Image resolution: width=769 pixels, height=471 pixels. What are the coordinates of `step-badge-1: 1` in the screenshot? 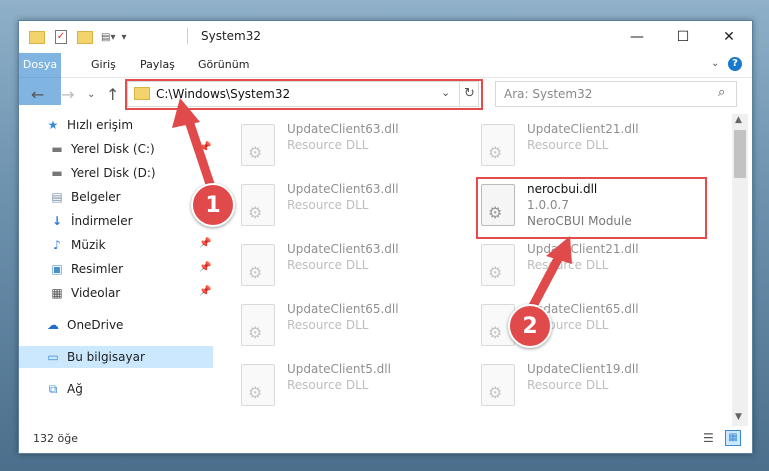 It's located at (213, 205).